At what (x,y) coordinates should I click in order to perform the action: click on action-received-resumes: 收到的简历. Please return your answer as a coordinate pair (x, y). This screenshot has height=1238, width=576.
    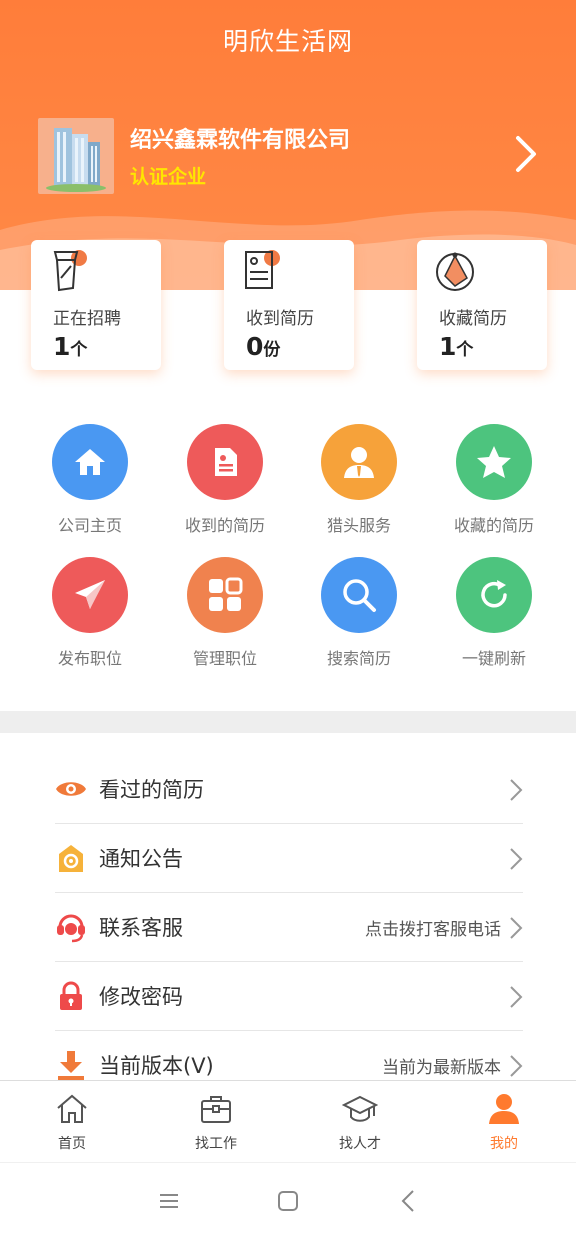
    Looking at the image, I should click on (225, 480).